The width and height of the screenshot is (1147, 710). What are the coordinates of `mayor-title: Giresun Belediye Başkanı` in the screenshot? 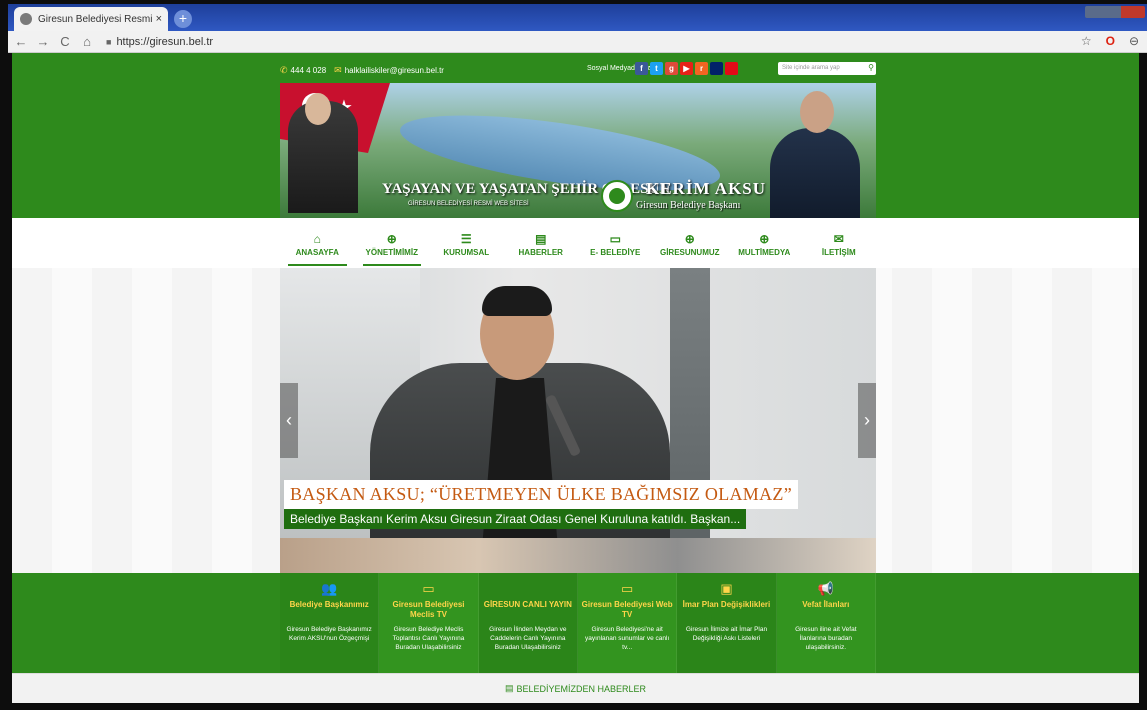 It's located at (688, 205).